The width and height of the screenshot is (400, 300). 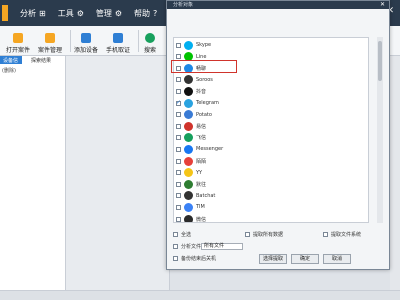 I want to click on extract-all-checkbox, so click(x=247, y=234).